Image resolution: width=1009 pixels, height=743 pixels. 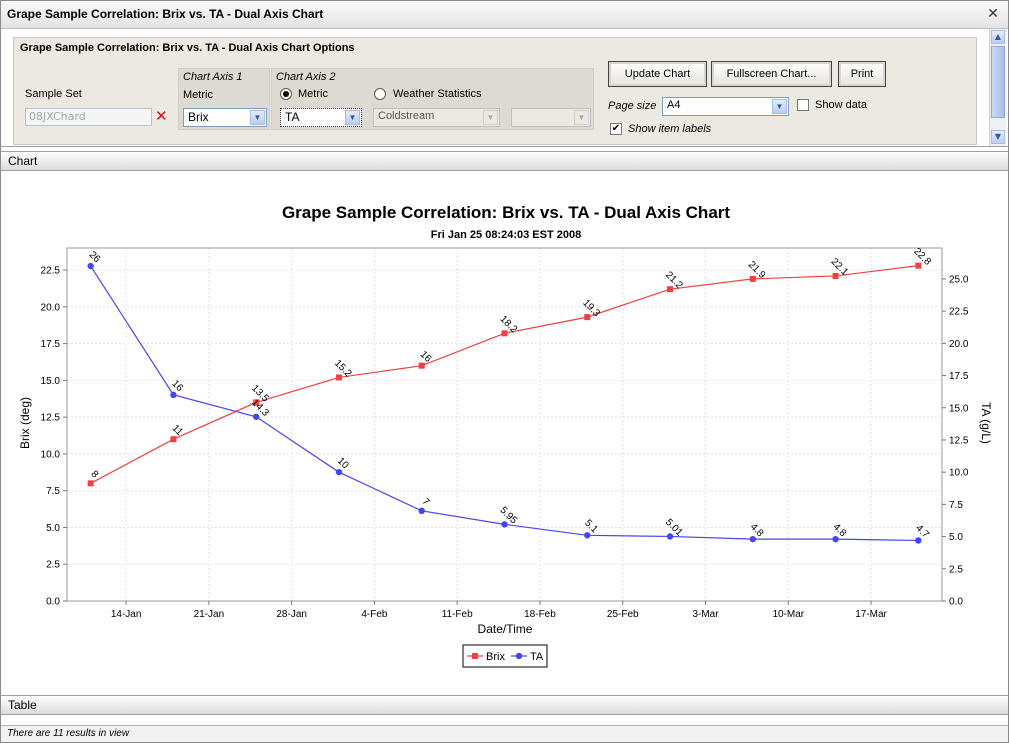 I want to click on x-tick-label: 21-Jan, so click(x=209, y=614).